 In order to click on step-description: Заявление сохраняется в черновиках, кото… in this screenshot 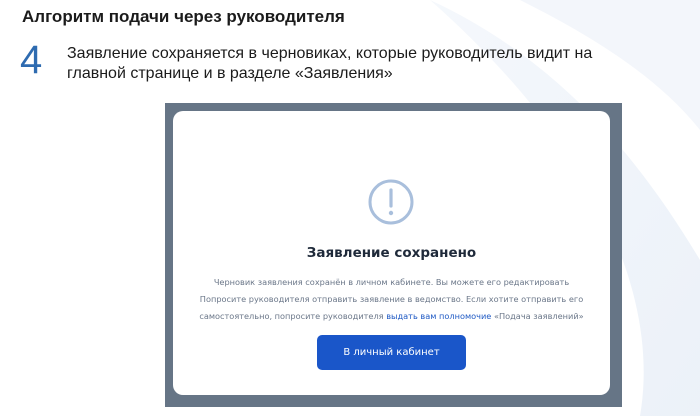, I will do `click(330, 63)`.